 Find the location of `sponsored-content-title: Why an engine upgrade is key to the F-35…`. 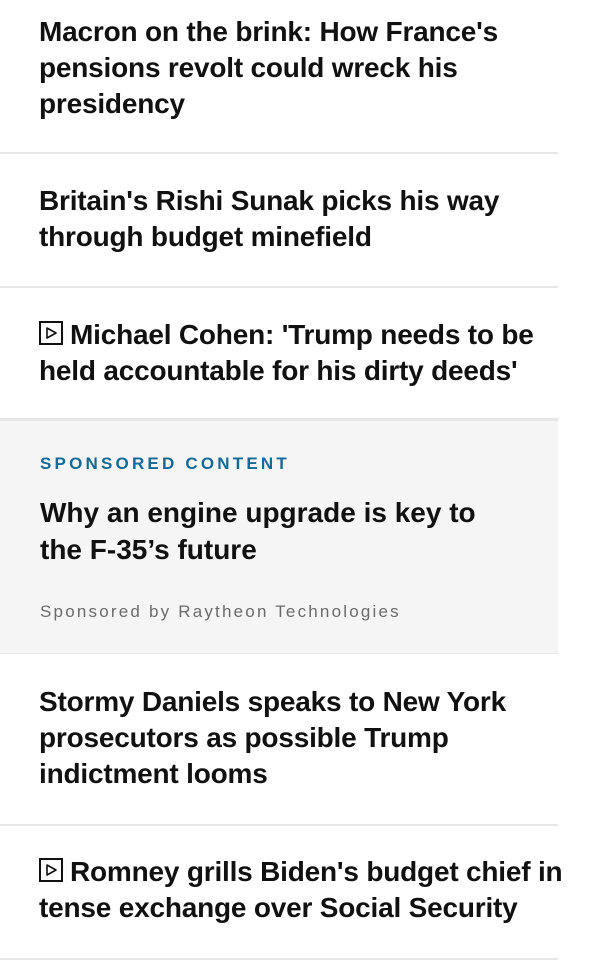

sponsored-content-title: Why an engine upgrade is key to the F-35… is located at coordinates (275, 531).